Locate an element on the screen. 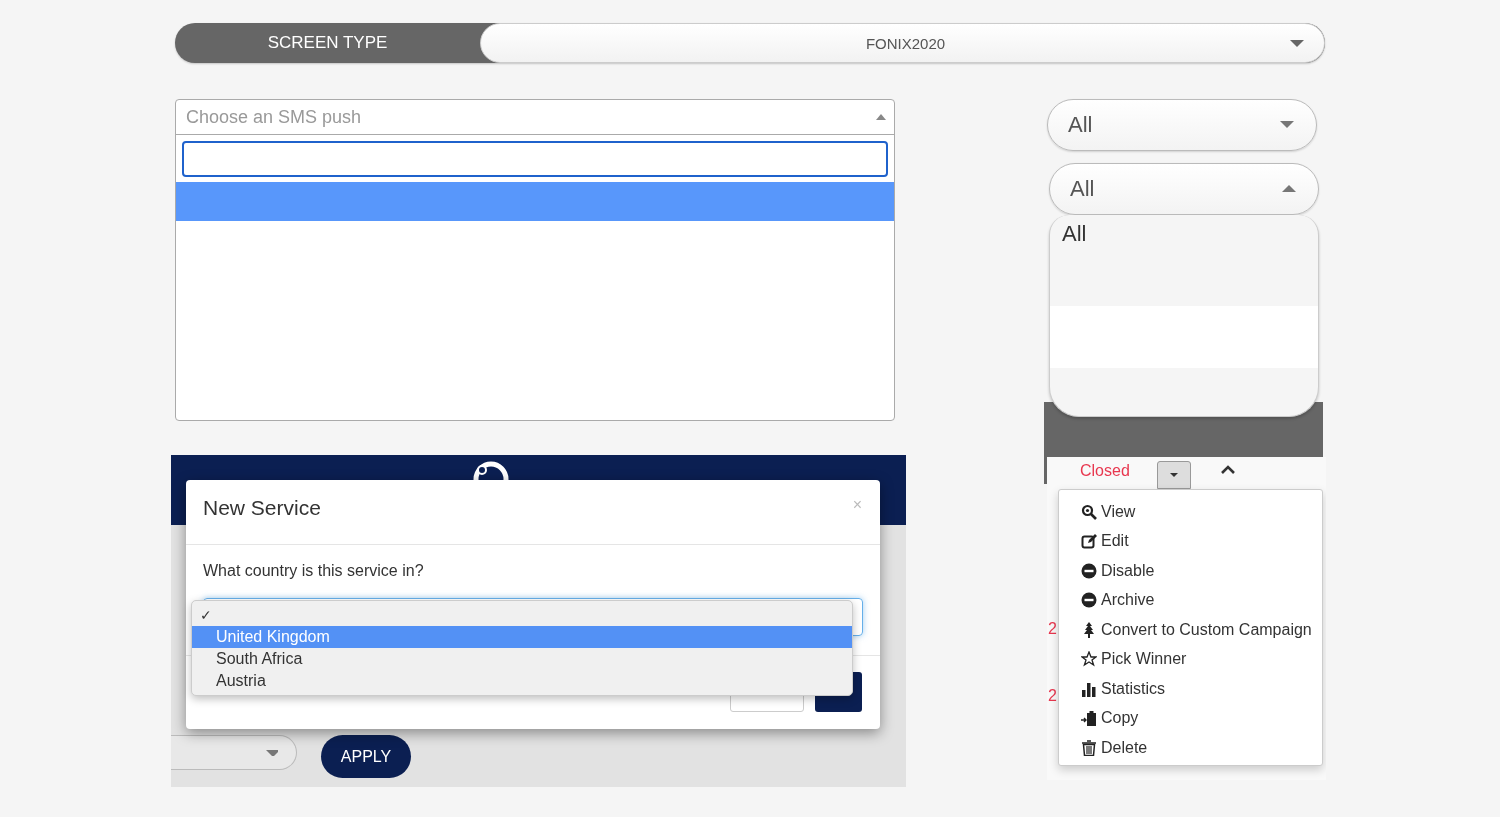 Image resolution: width=1500 pixels, height=817 pixels. apply-button: APPLY is located at coordinates (366, 756).